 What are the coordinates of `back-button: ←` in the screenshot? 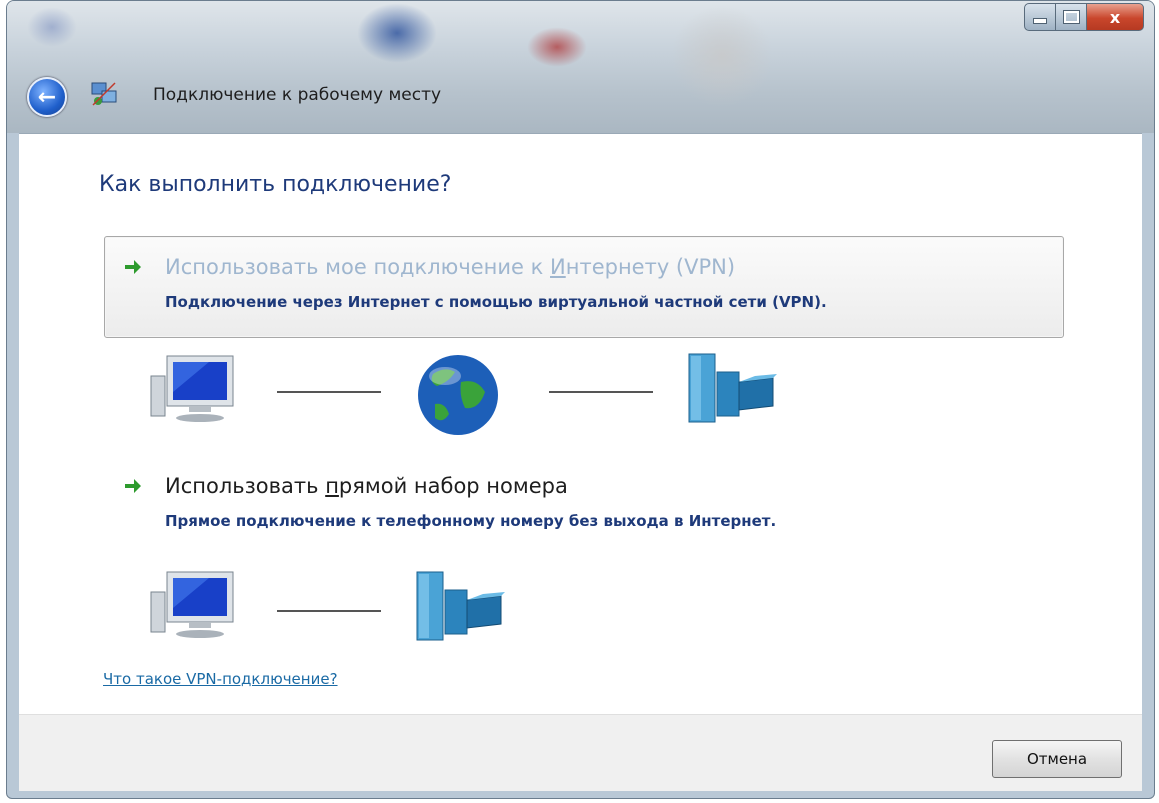 It's located at (47, 97).